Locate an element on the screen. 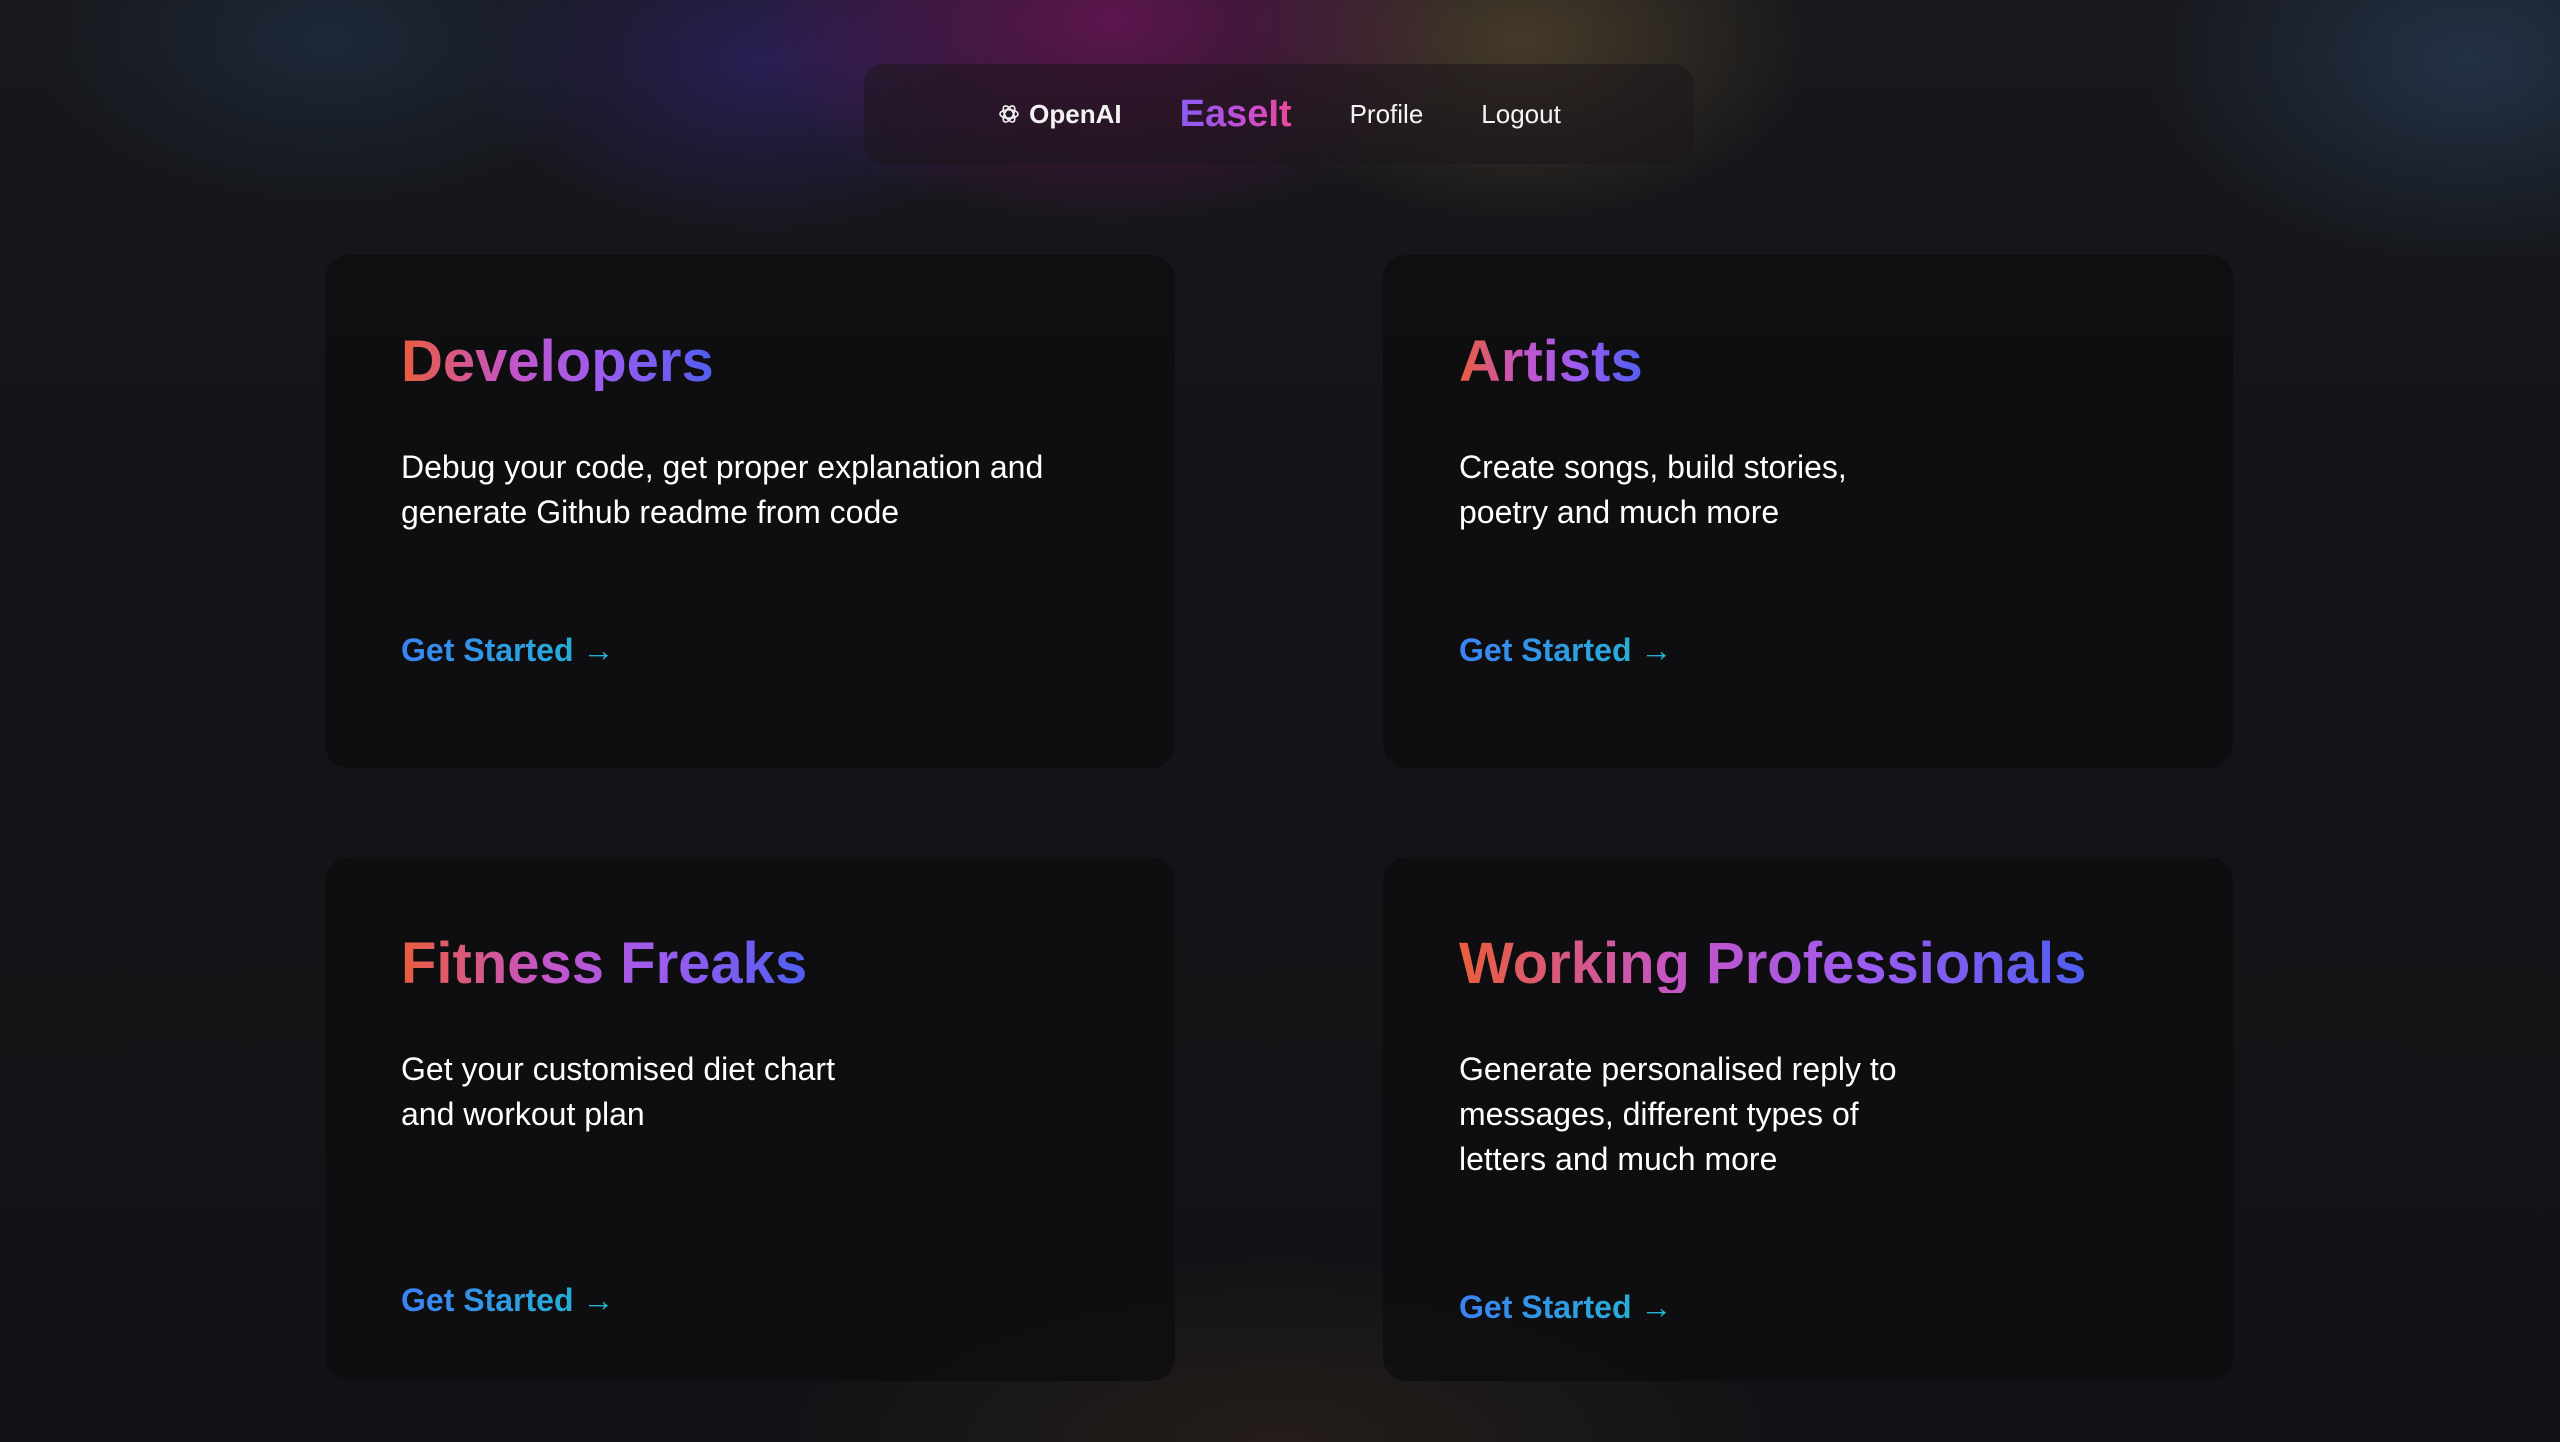 This screenshot has height=1442, width=2560. profile-link: Profile is located at coordinates (1387, 114).